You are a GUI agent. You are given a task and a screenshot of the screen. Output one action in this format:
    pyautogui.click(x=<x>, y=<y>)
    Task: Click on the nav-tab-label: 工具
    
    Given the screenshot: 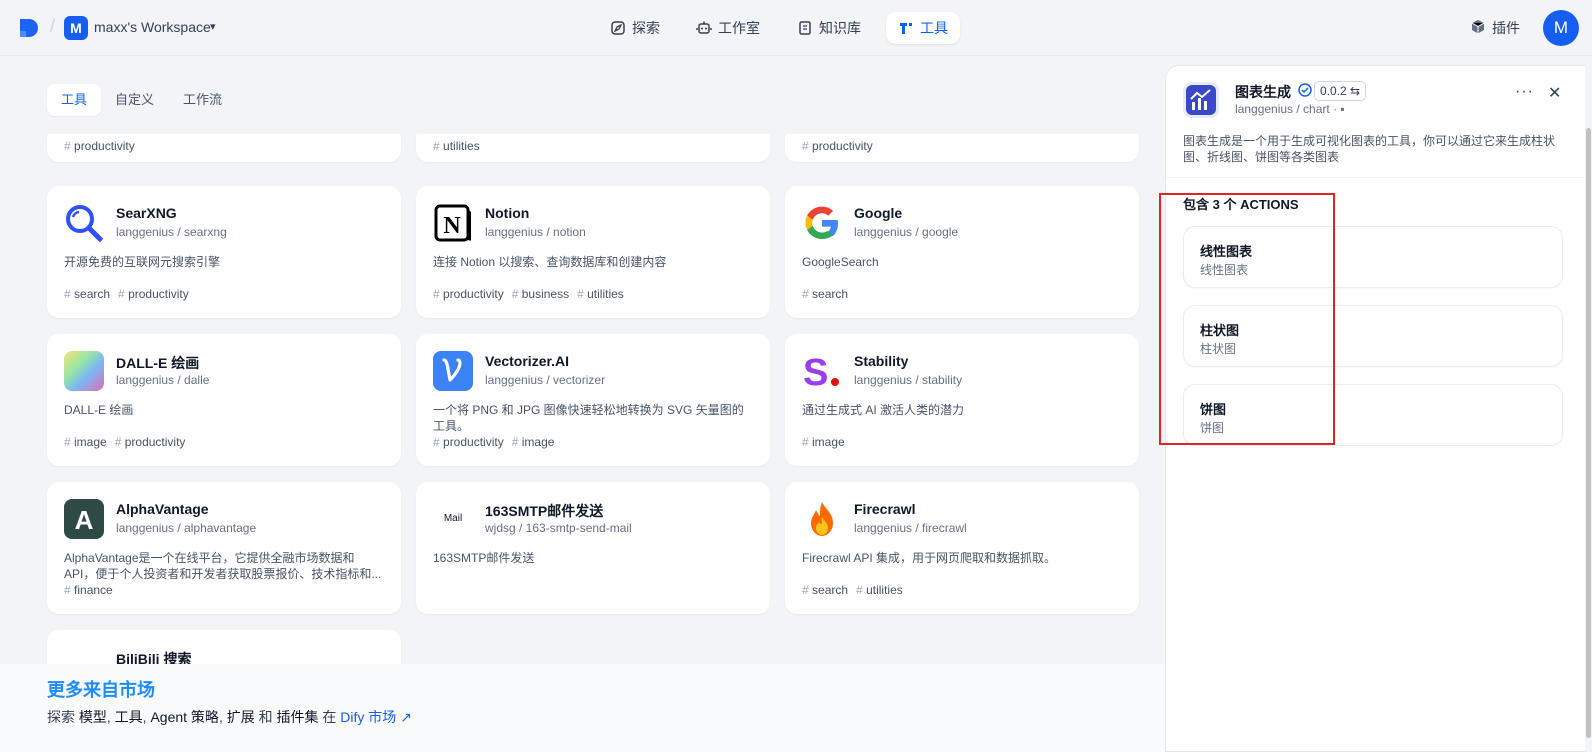 What is the action you would take?
    pyautogui.click(x=934, y=28)
    